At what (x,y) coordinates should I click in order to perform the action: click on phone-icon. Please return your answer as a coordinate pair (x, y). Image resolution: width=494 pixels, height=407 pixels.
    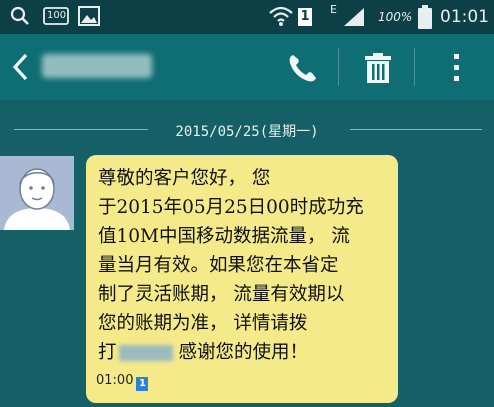
    Looking at the image, I should click on (302, 68).